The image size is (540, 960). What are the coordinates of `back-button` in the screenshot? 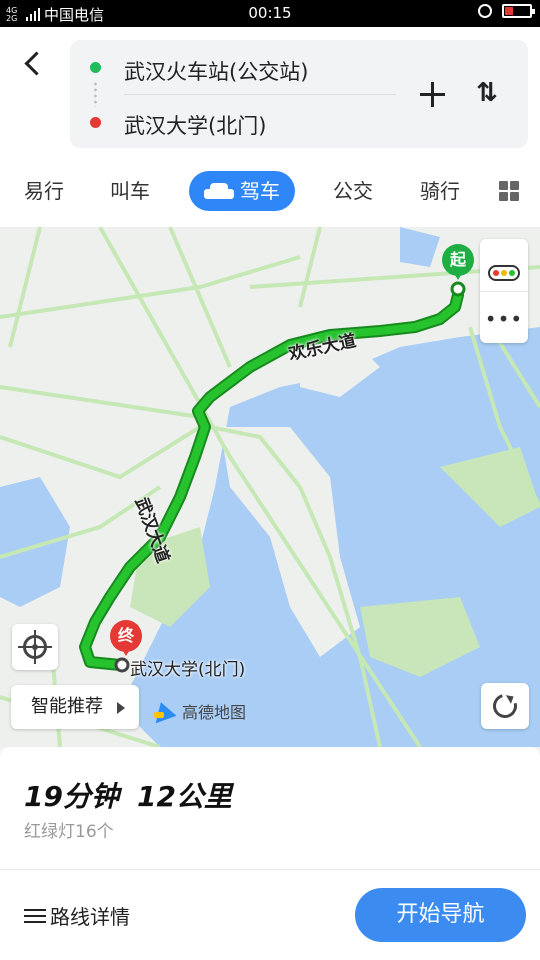 It's located at (35, 64).